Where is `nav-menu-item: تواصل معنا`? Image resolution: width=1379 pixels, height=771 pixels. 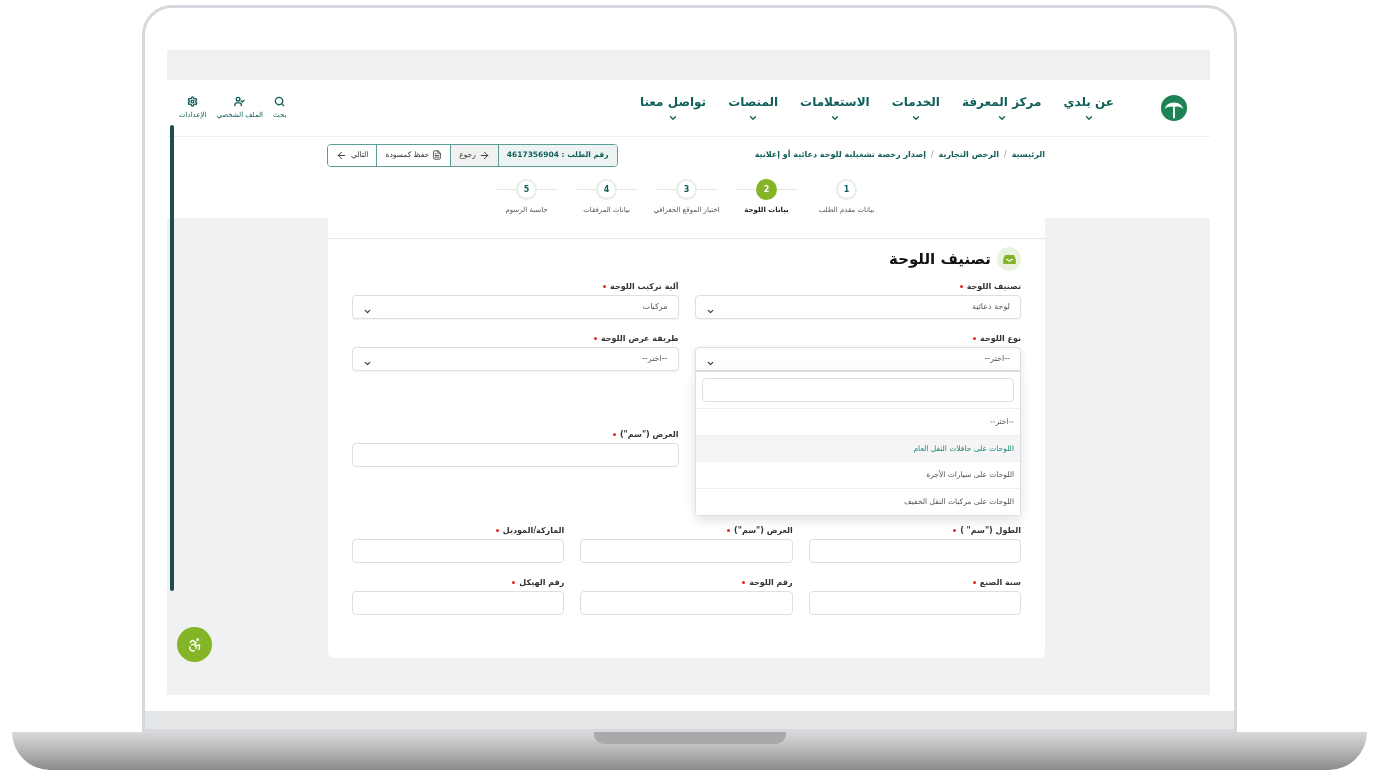
nav-menu-item: تواصل معنا is located at coordinates (673, 108).